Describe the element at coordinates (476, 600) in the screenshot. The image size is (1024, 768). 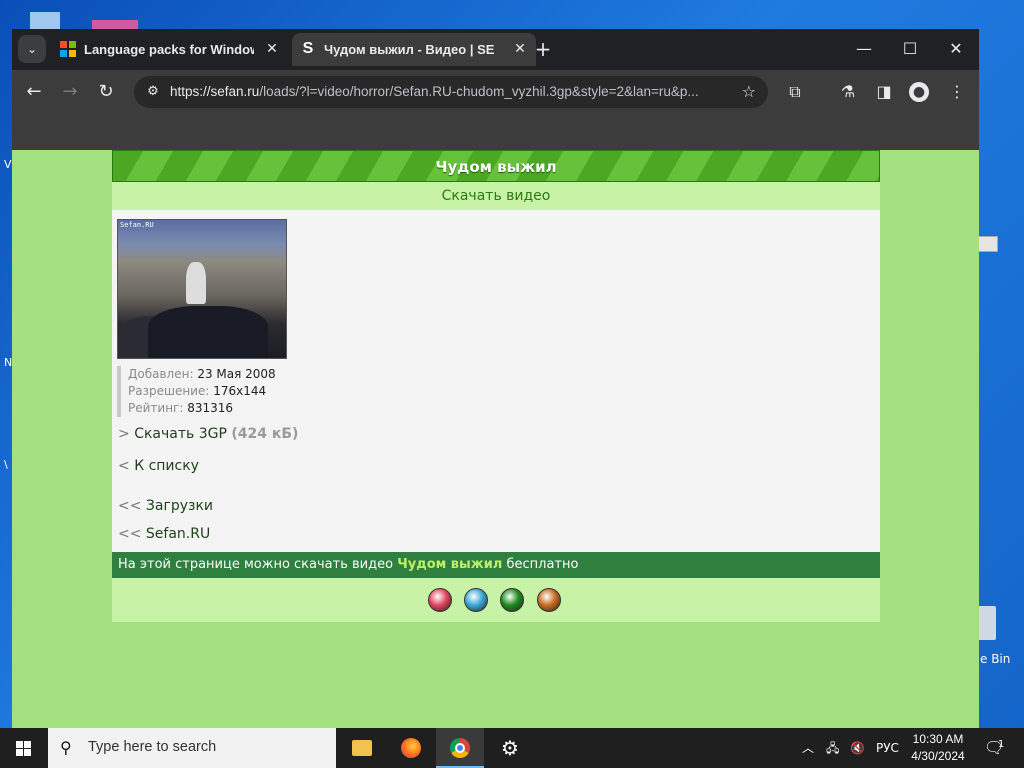
I see `style-ball-blue` at that location.